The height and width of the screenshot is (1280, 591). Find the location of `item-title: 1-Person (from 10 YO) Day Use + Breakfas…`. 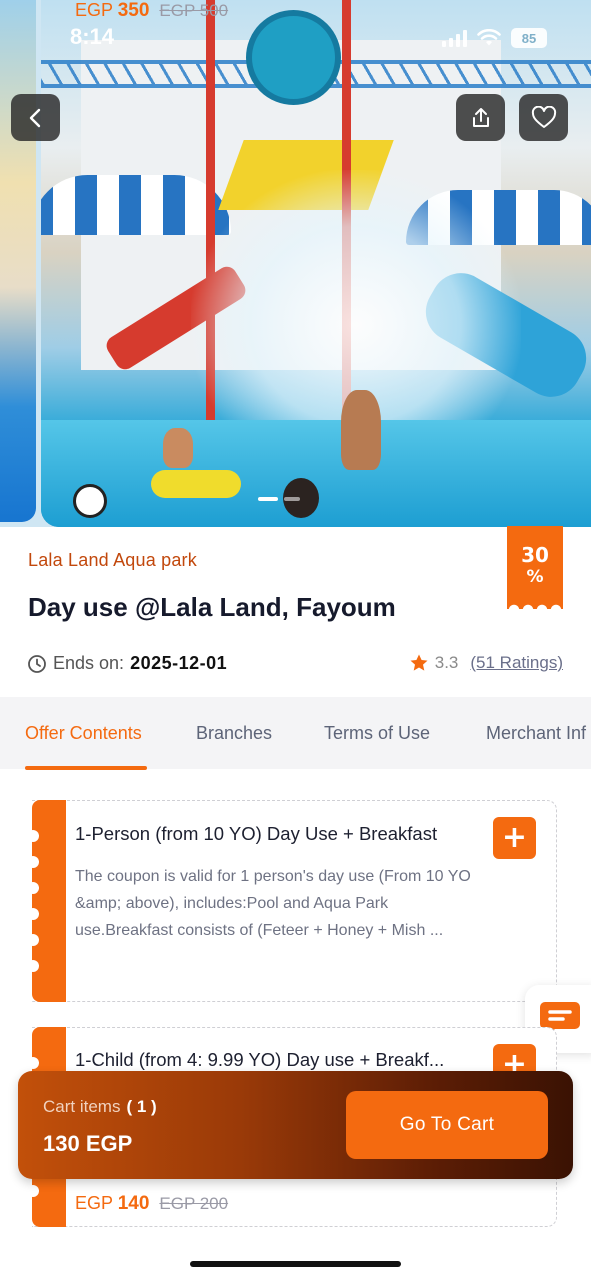

item-title: 1-Person (from 10 YO) Day Use + Breakfas… is located at coordinates (256, 833).